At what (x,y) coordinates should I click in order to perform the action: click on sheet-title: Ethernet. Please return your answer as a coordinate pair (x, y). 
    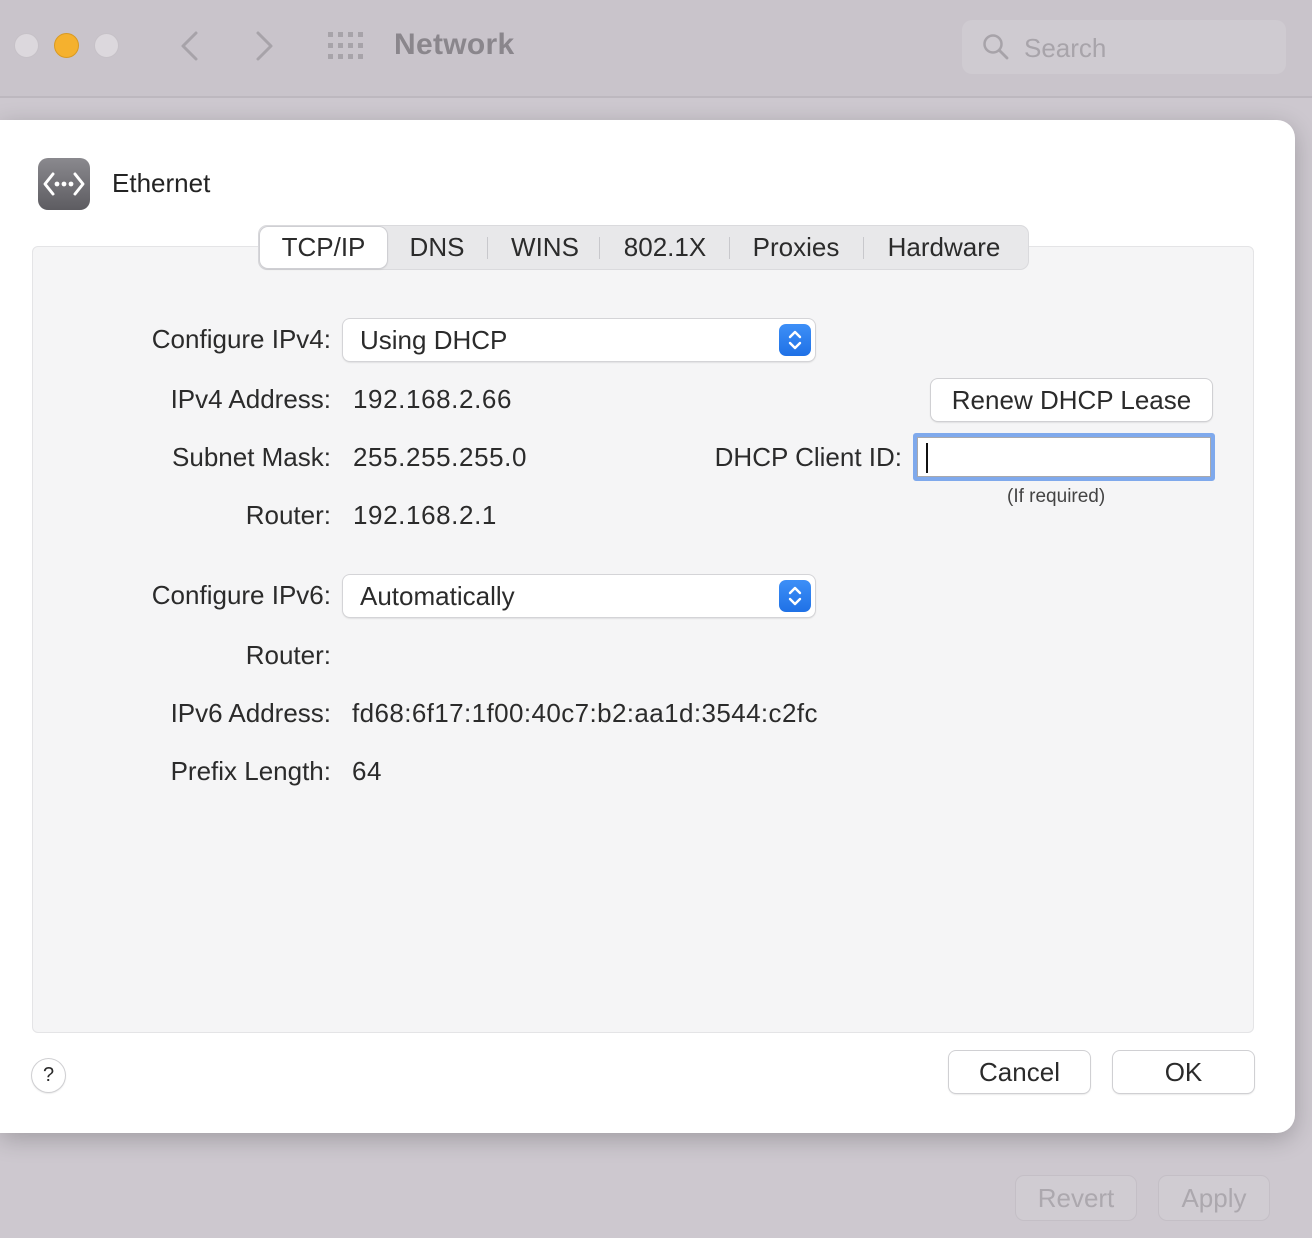
    Looking at the image, I should click on (161, 183).